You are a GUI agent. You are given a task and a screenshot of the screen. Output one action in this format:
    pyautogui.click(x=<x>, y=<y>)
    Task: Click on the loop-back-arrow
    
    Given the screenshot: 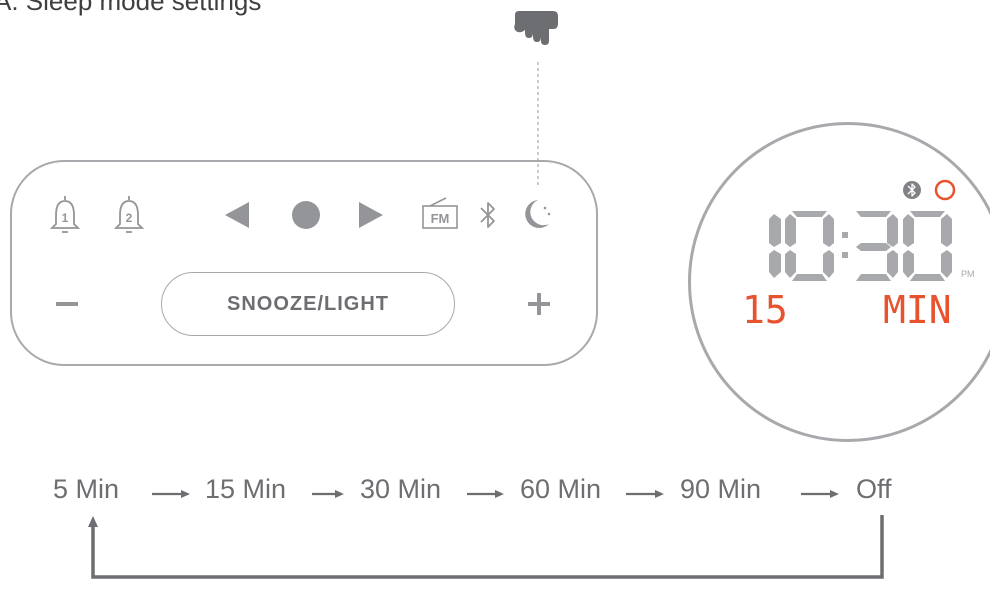 What is the action you would take?
    pyautogui.click(x=486, y=547)
    